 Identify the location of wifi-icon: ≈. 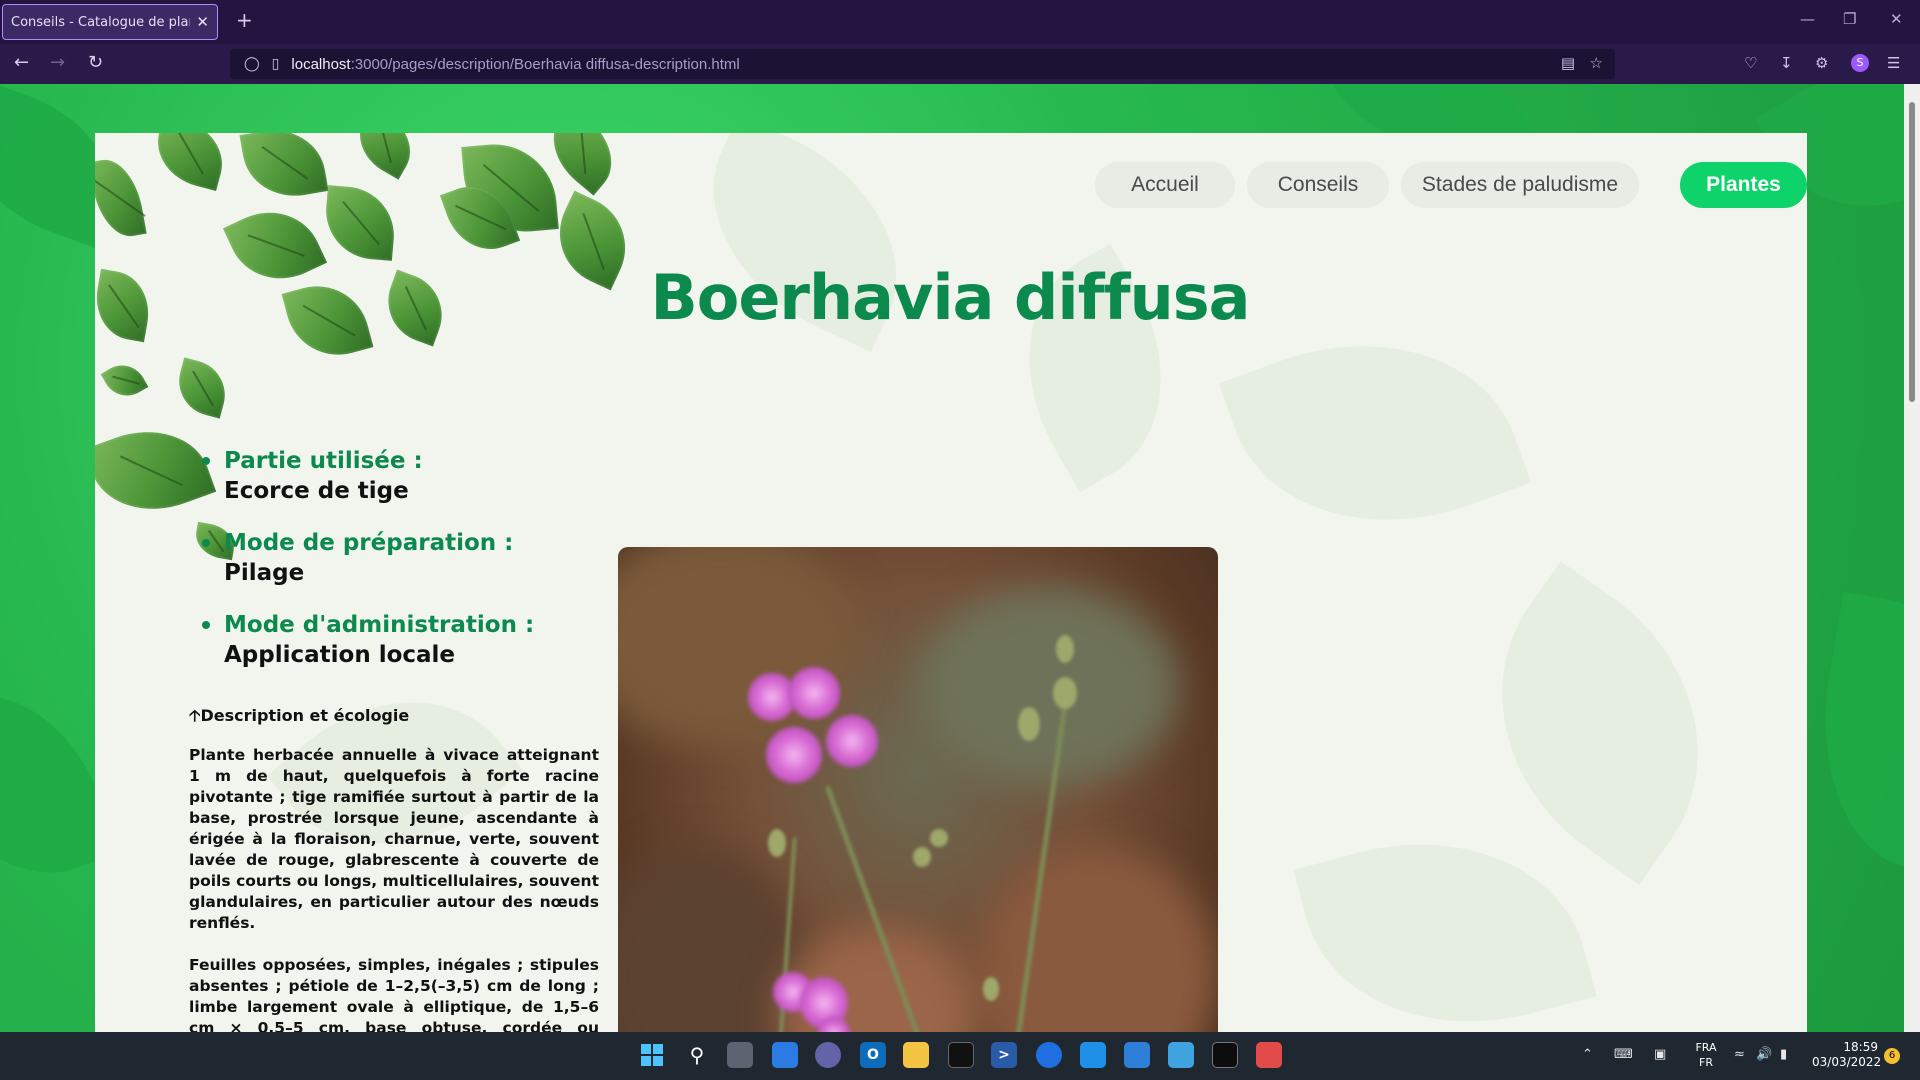
(1739, 1054).